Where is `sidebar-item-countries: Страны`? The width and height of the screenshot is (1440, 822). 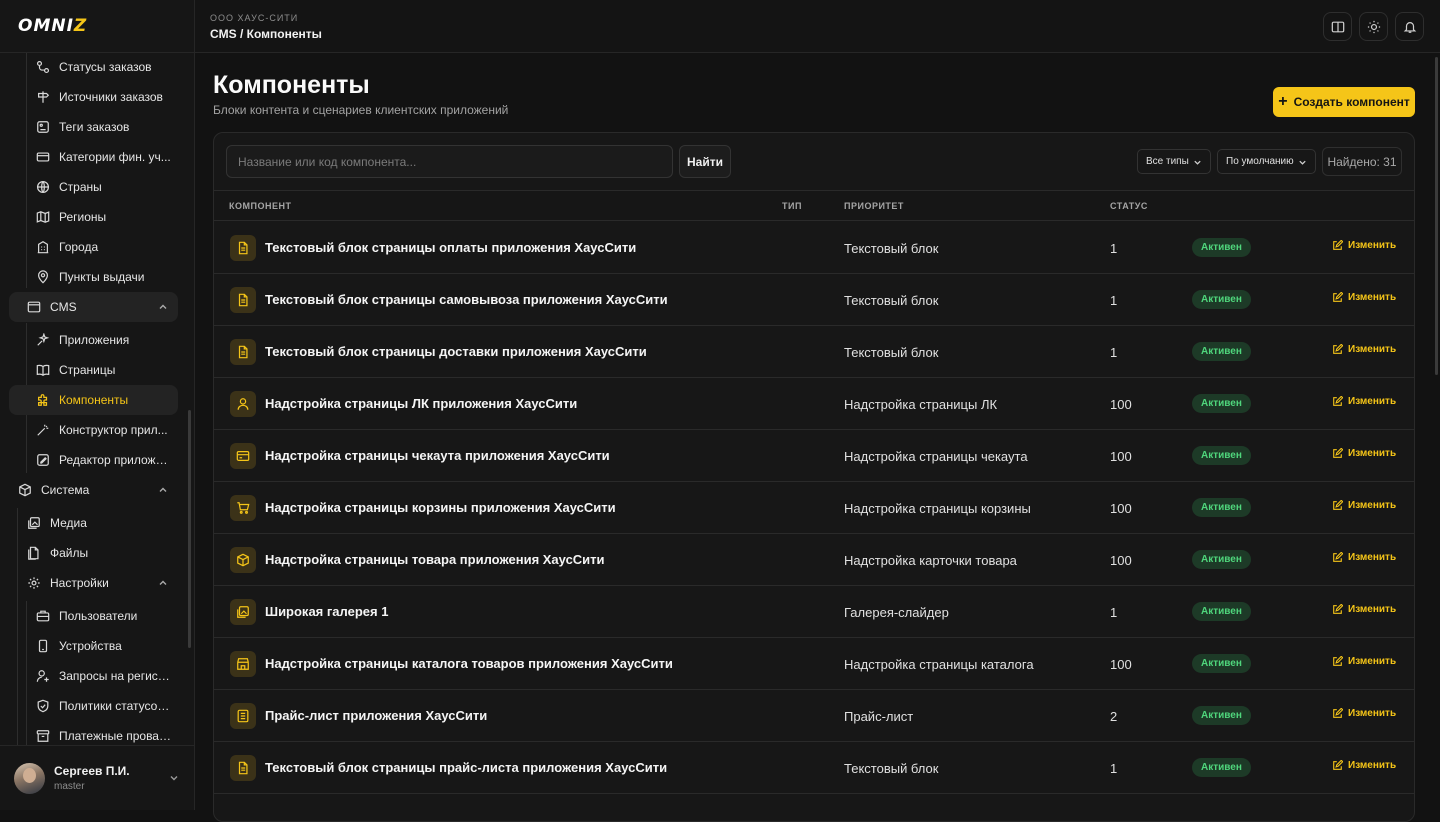
sidebar-item-countries: Страны is located at coordinates (90, 187).